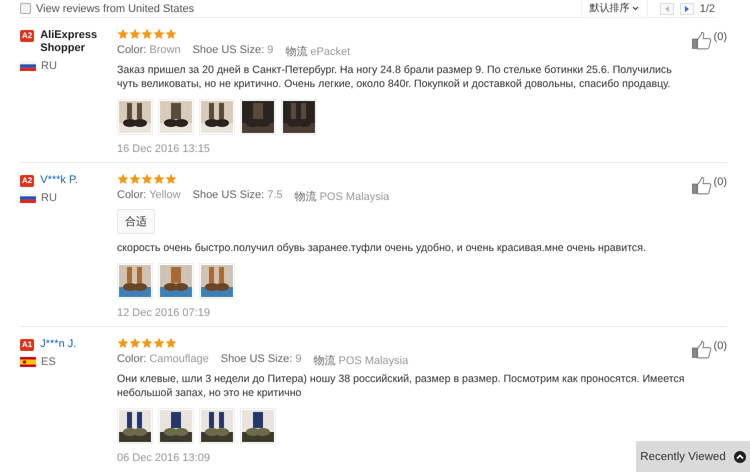 The width and height of the screenshot is (750, 472). What do you see at coordinates (27, 345) in the screenshot?
I see `buyer-level-badge: A1` at bounding box center [27, 345].